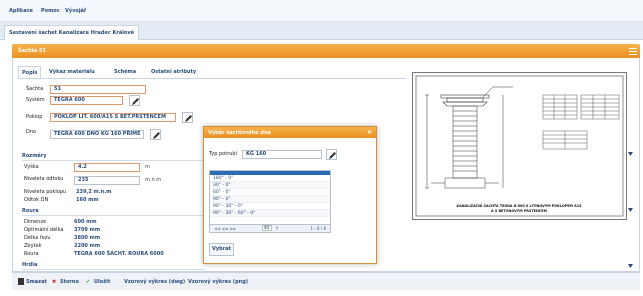 This screenshot has width=643, height=296. I want to click on niveleta-poklopu-value: 239,2 m.n.m, so click(94, 192).